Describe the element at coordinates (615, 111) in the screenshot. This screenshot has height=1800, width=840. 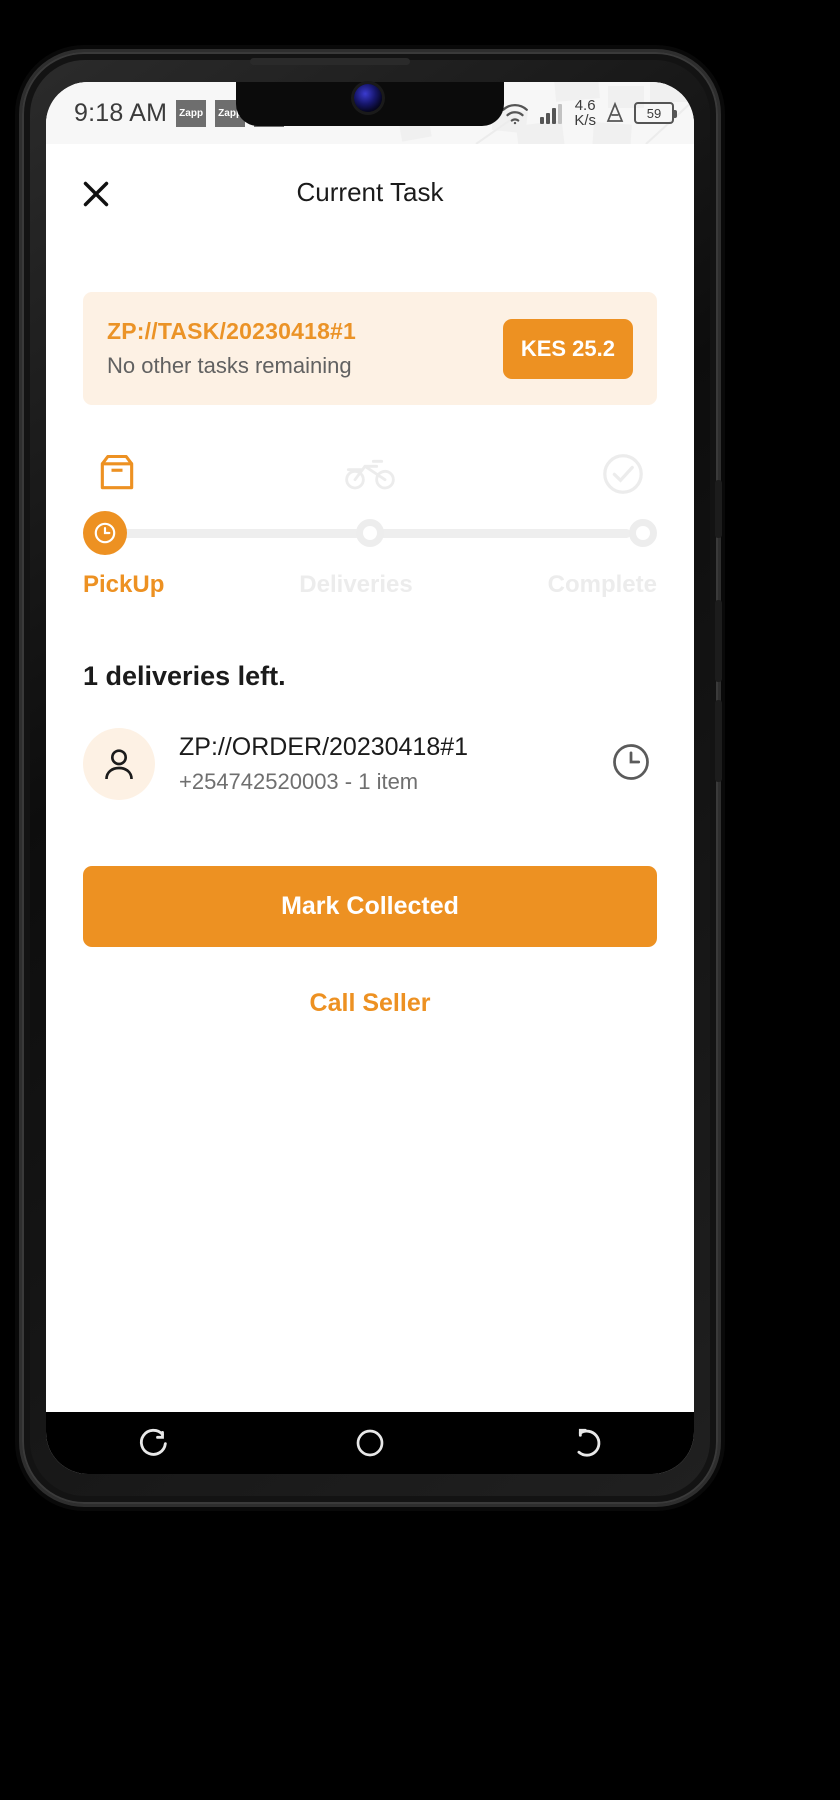
I see `vibrate-icon` at that location.